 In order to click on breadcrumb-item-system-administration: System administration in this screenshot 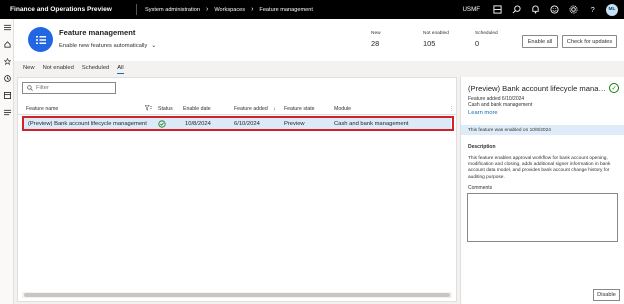, I will do `click(172, 10)`.